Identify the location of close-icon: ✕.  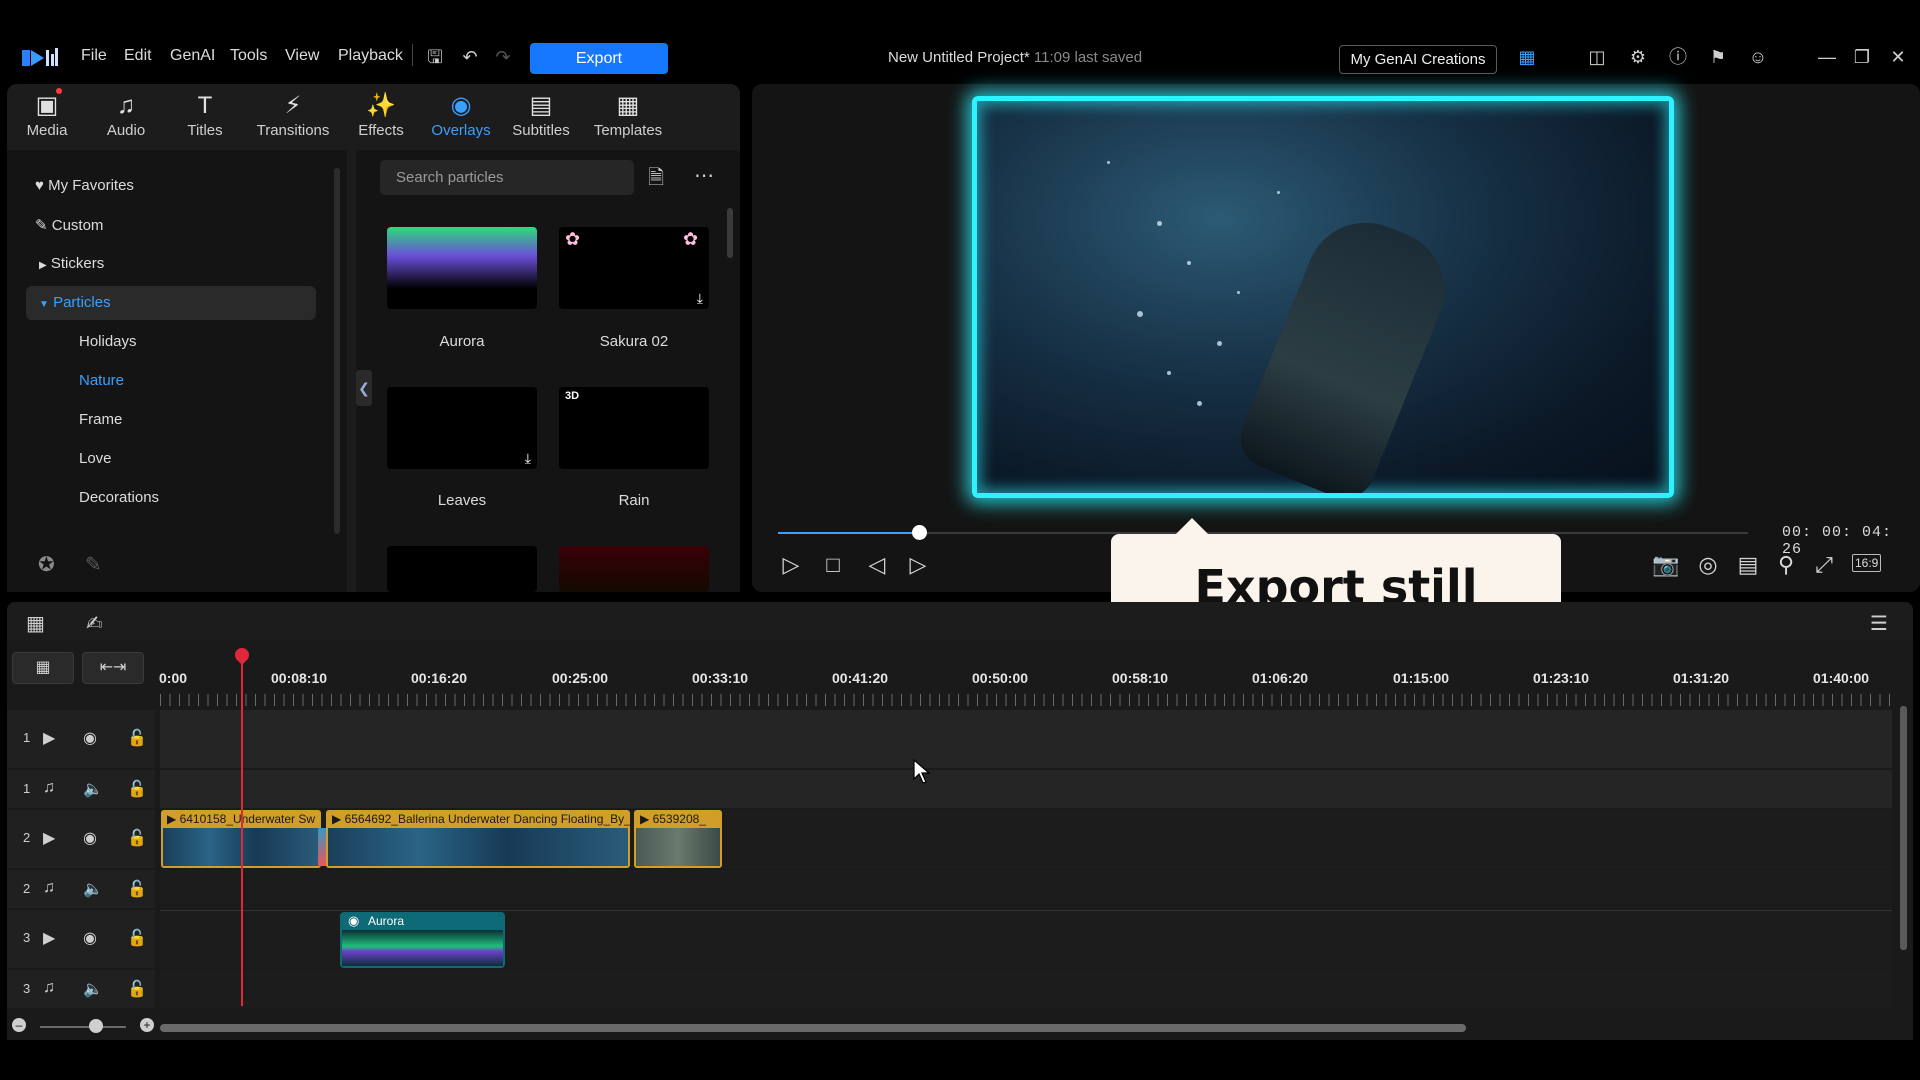
(1898, 57).